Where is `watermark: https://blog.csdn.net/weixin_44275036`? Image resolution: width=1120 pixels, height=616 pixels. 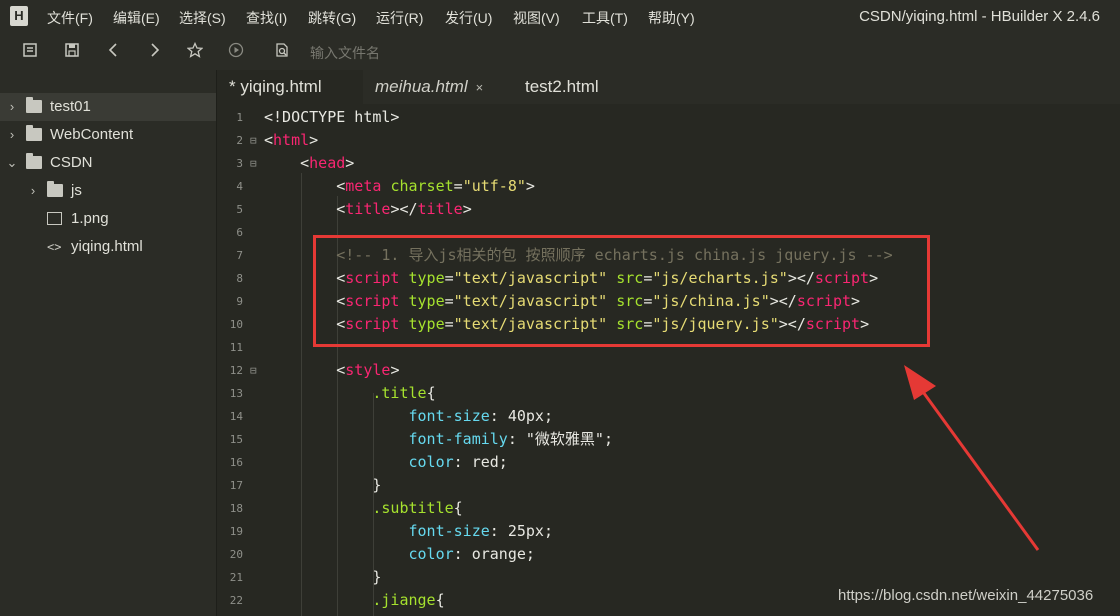 watermark: https://blog.csdn.net/weixin_44275036 is located at coordinates (966, 595).